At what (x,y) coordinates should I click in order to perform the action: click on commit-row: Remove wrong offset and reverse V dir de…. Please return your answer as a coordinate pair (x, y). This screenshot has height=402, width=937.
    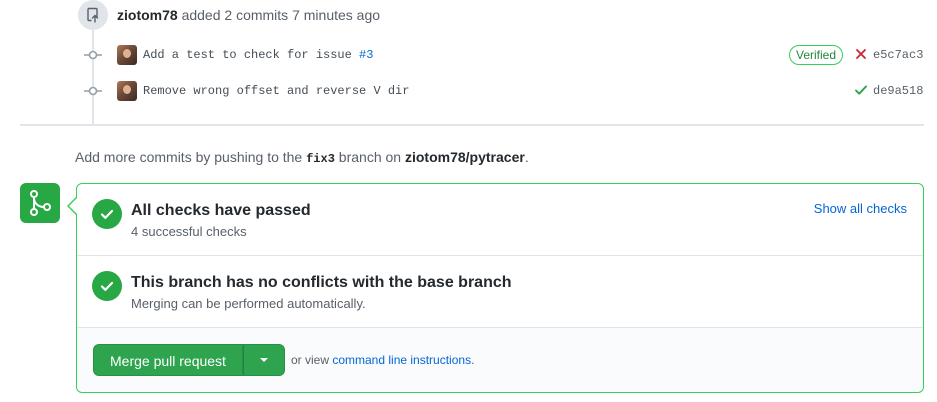
    Looking at the image, I should click on (505, 91).